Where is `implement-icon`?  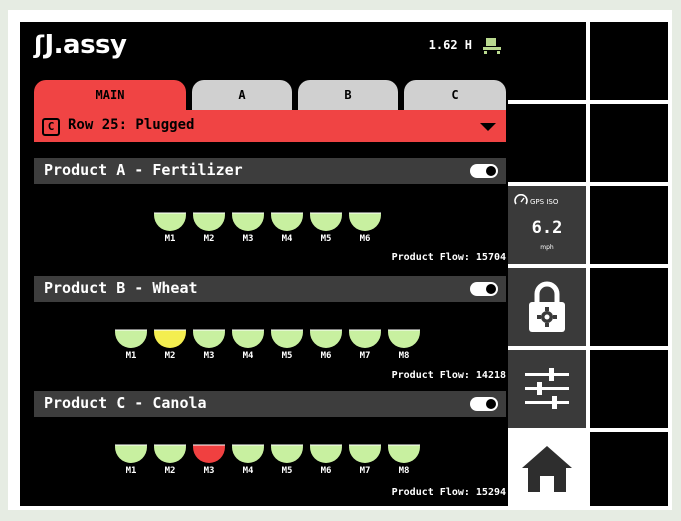 implement-icon is located at coordinates (492, 46).